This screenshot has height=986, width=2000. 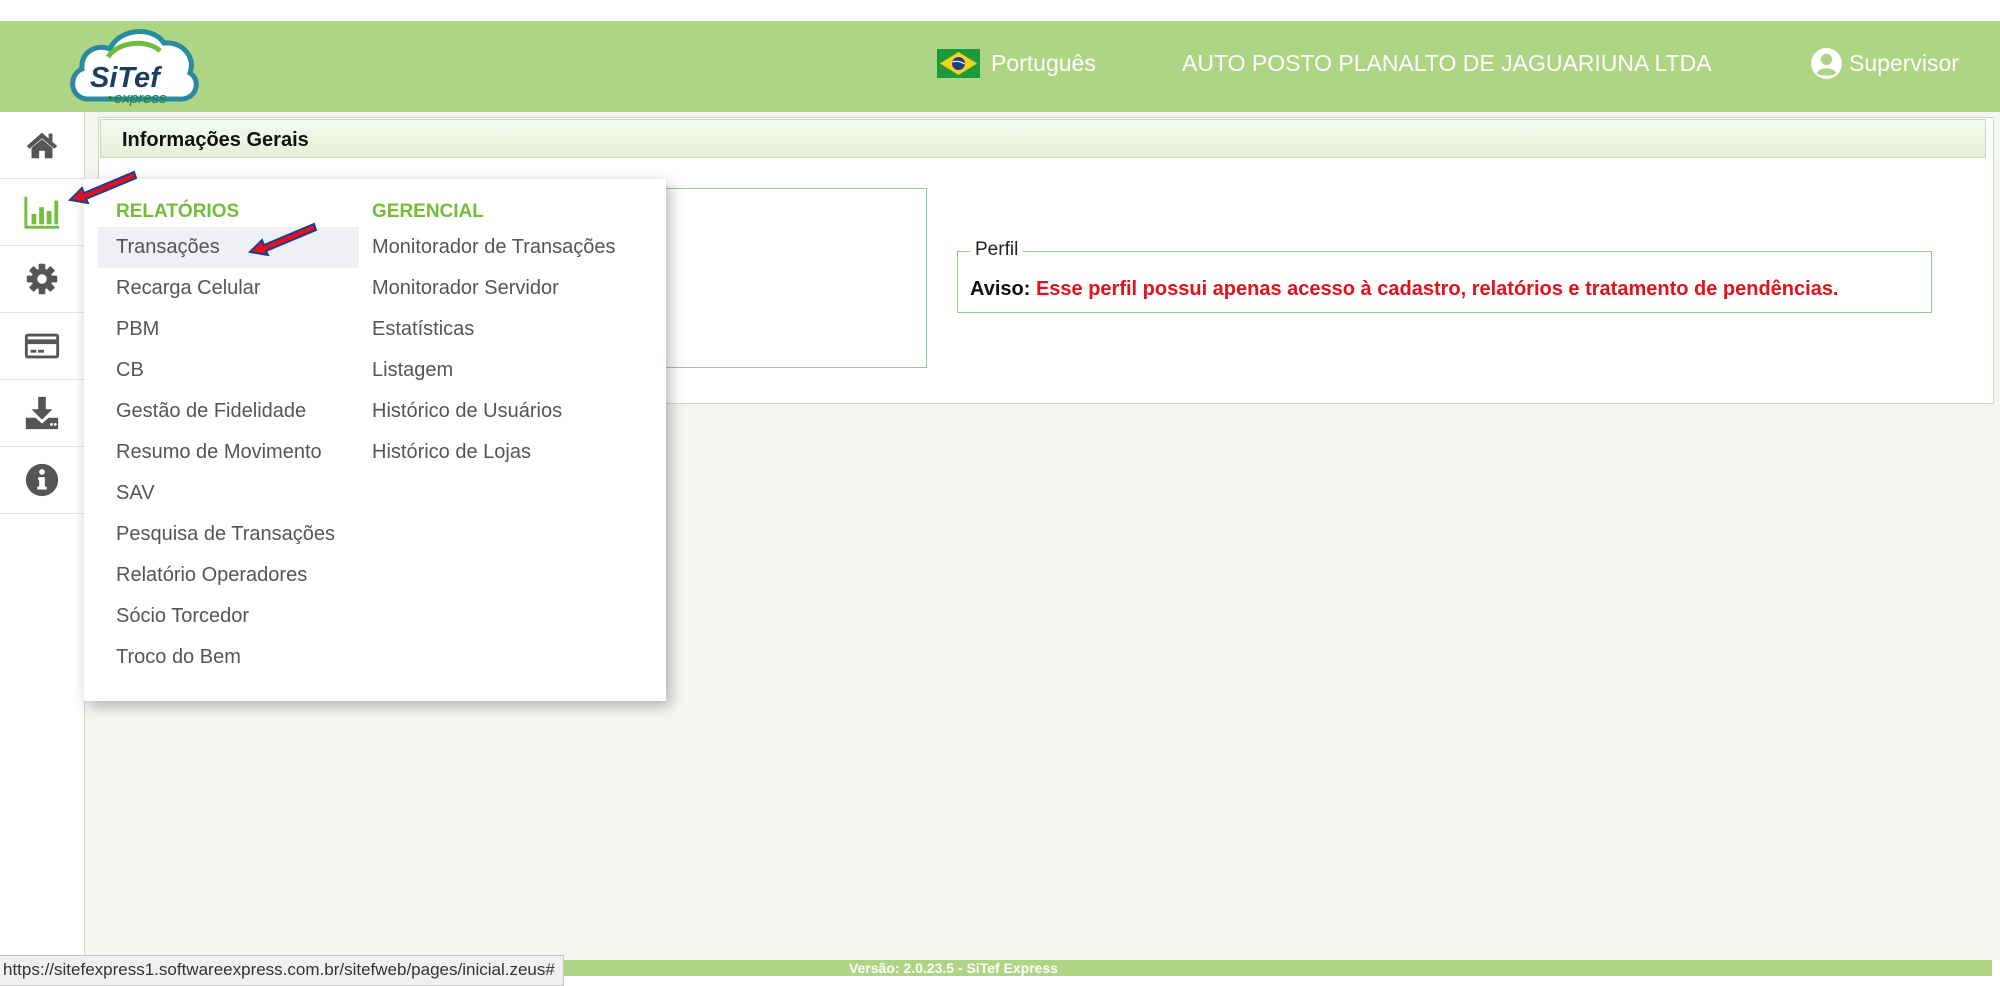 I want to click on language-selector: Português, so click(x=1016, y=63).